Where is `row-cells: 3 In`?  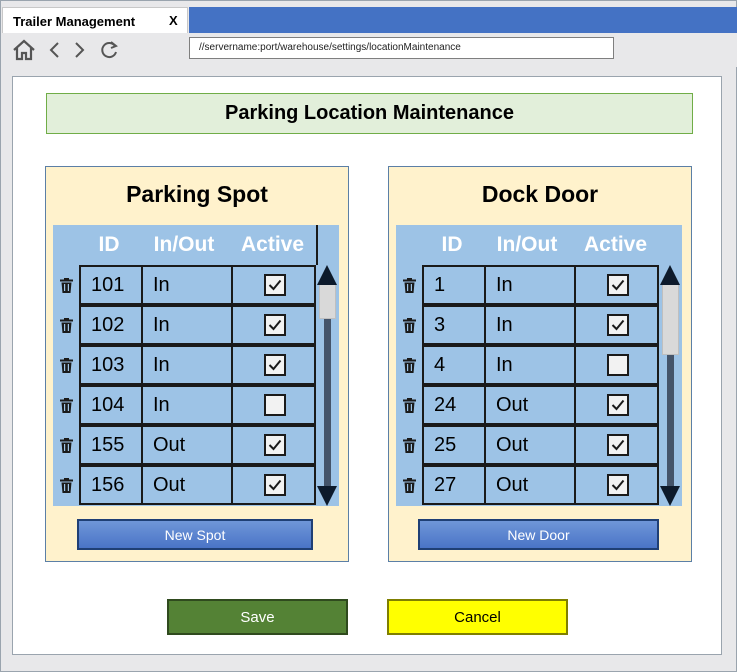 row-cells: 3 In is located at coordinates (540, 325).